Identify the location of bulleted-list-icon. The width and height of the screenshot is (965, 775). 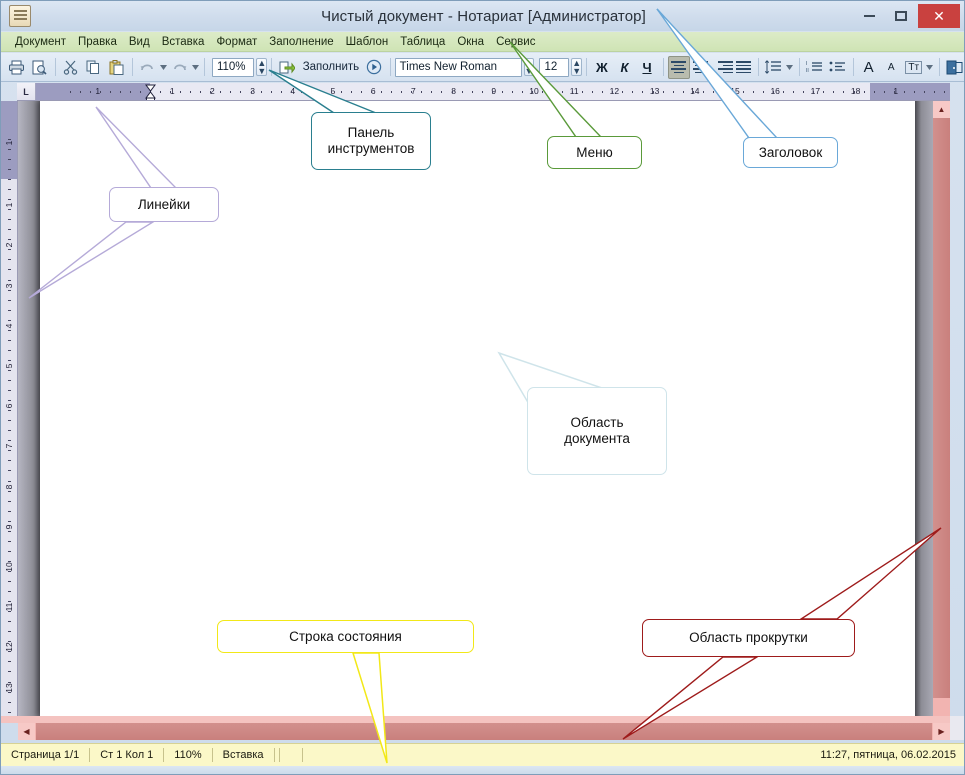
(837, 67).